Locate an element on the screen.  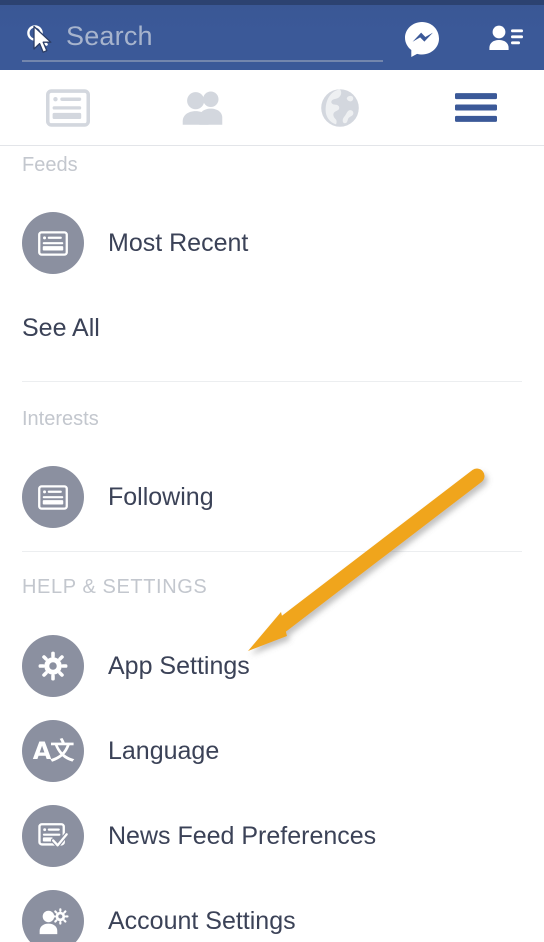
translate-glyph: A文 is located at coordinates (53, 751).